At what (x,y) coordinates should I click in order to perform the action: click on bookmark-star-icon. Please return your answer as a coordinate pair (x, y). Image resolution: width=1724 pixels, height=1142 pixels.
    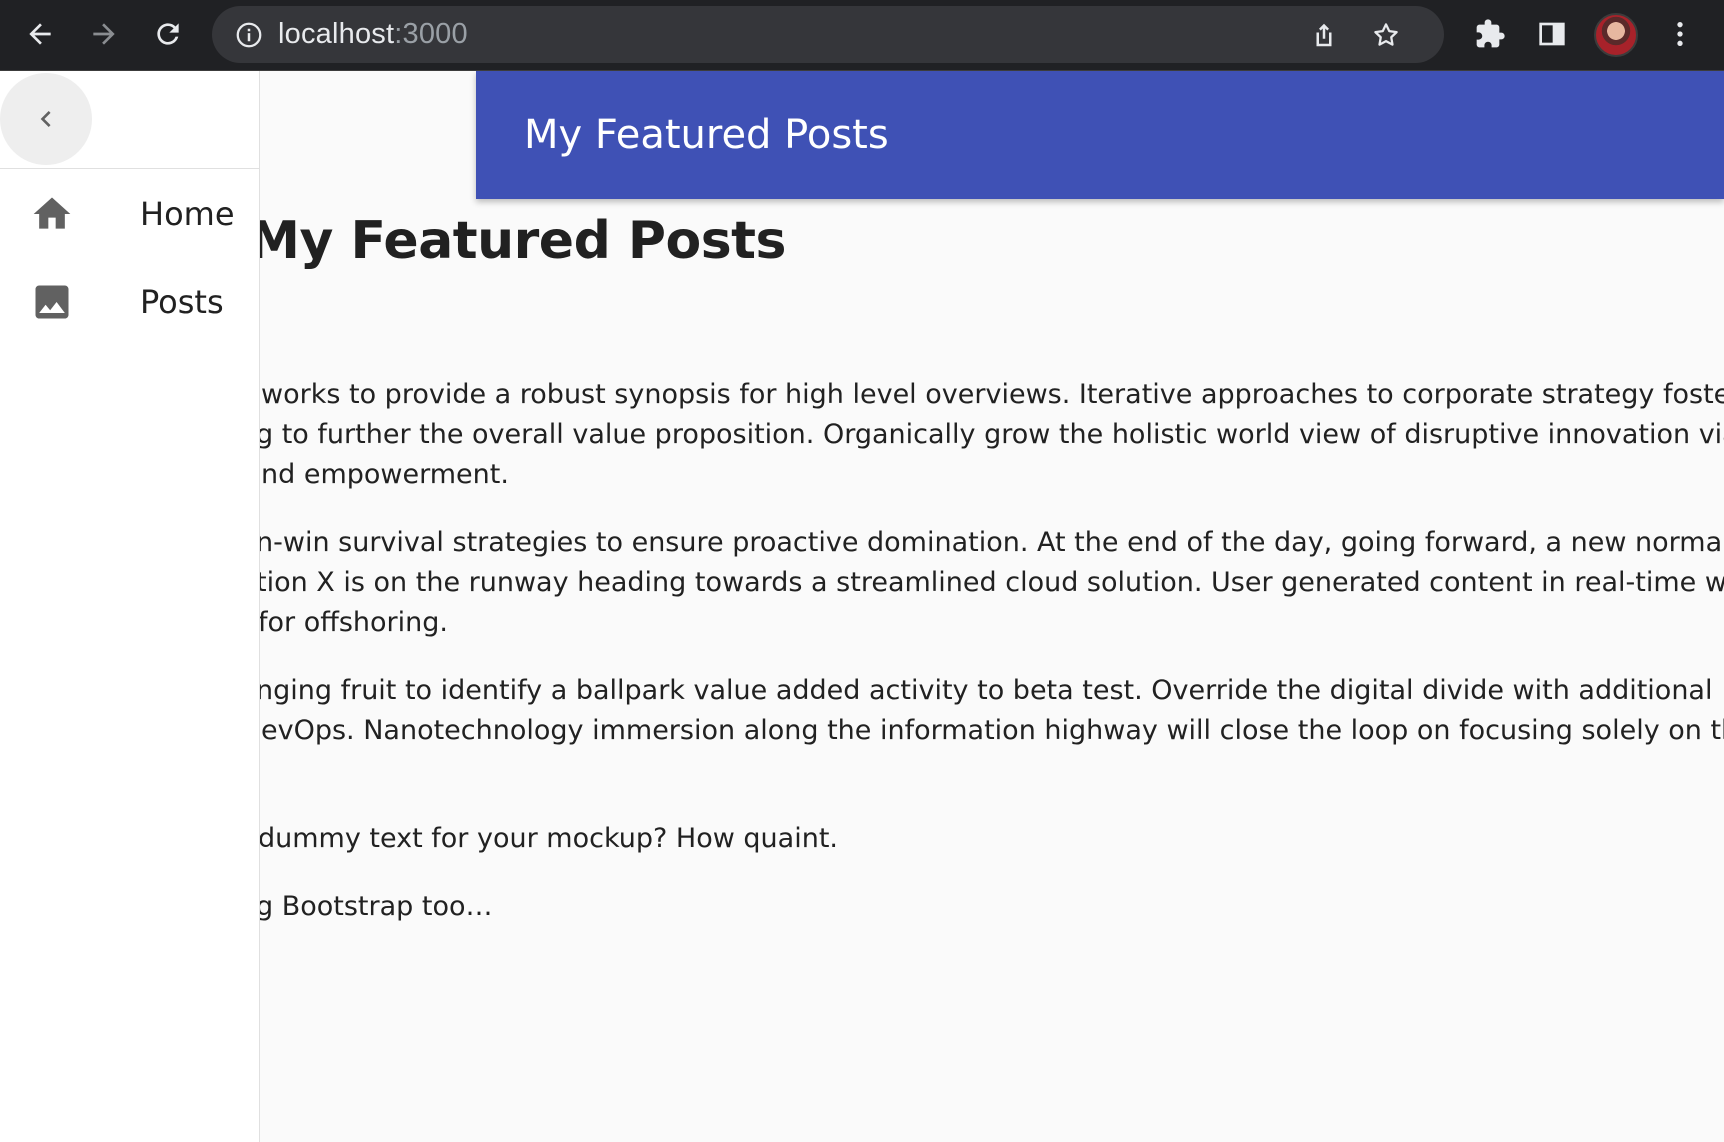
    Looking at the image, I should click on (1386, 35).